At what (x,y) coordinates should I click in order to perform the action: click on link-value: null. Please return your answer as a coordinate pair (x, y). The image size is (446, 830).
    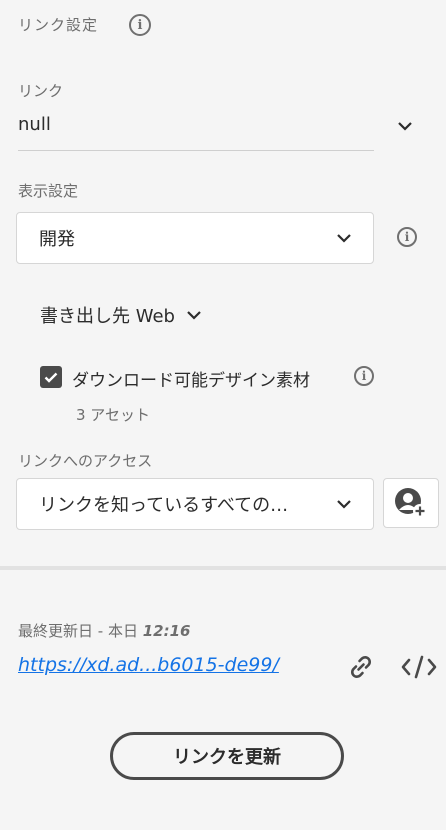
    Looking at the image, I should click on (34, 124).